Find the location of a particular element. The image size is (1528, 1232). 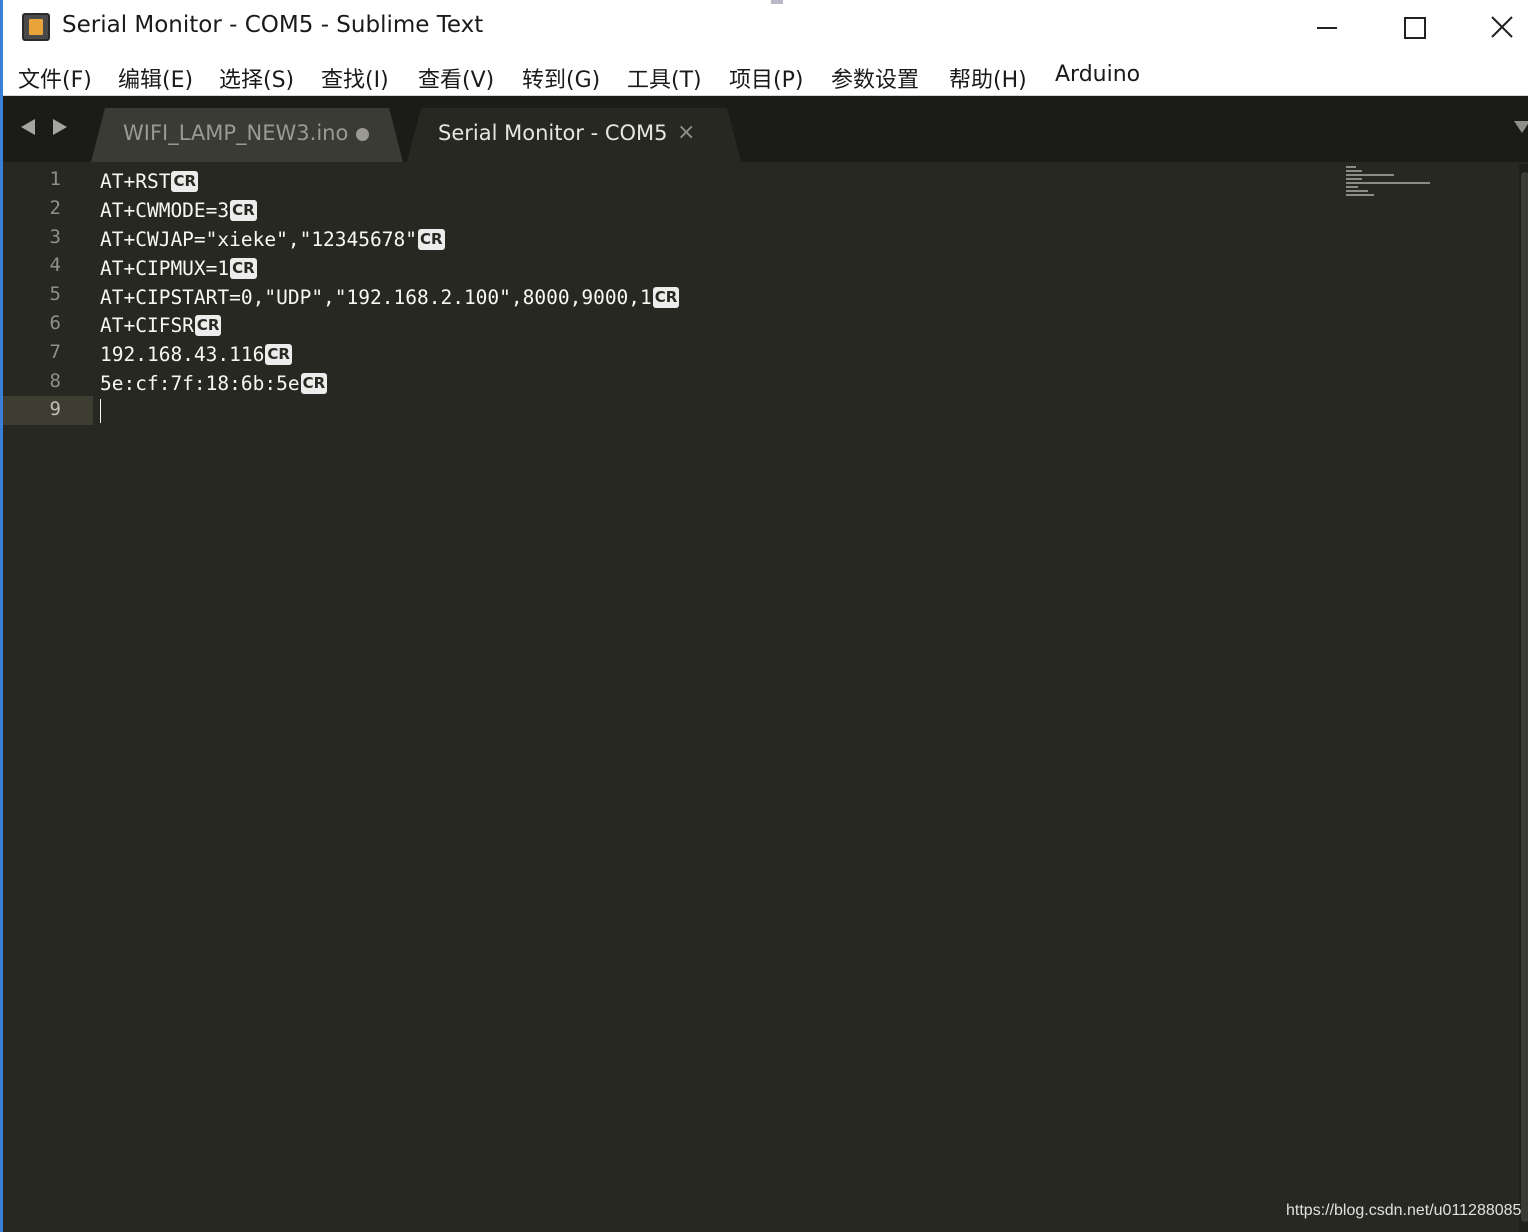

watermark-url: https://blog.csdn.net/u011288085 is located at coordinates (1404, 1210).